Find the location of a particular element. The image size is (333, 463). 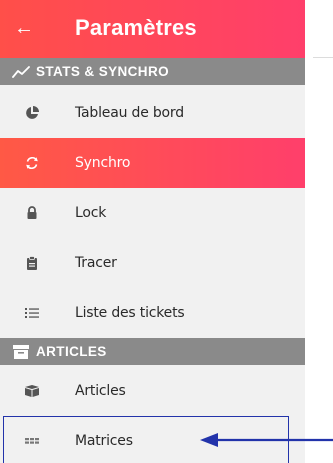

menu-item-label: Lock is located at coordinates (91, 213).